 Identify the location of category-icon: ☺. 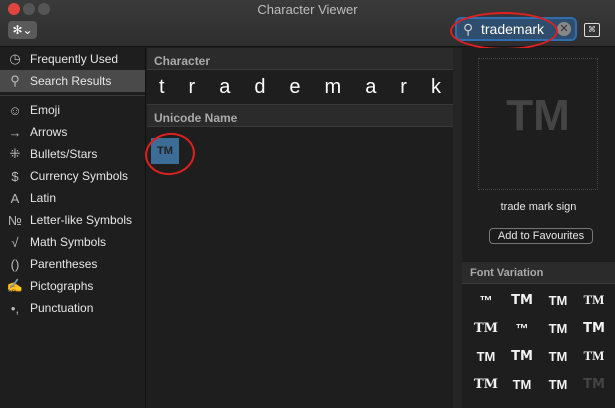
(15, 110).